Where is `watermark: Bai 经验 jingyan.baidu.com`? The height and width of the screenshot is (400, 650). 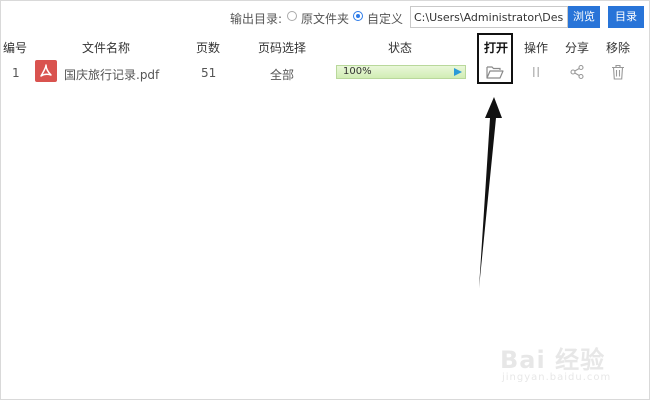
watermark: Bai 经验 jingyan.baidu.com is located at coordinates (570, 365).